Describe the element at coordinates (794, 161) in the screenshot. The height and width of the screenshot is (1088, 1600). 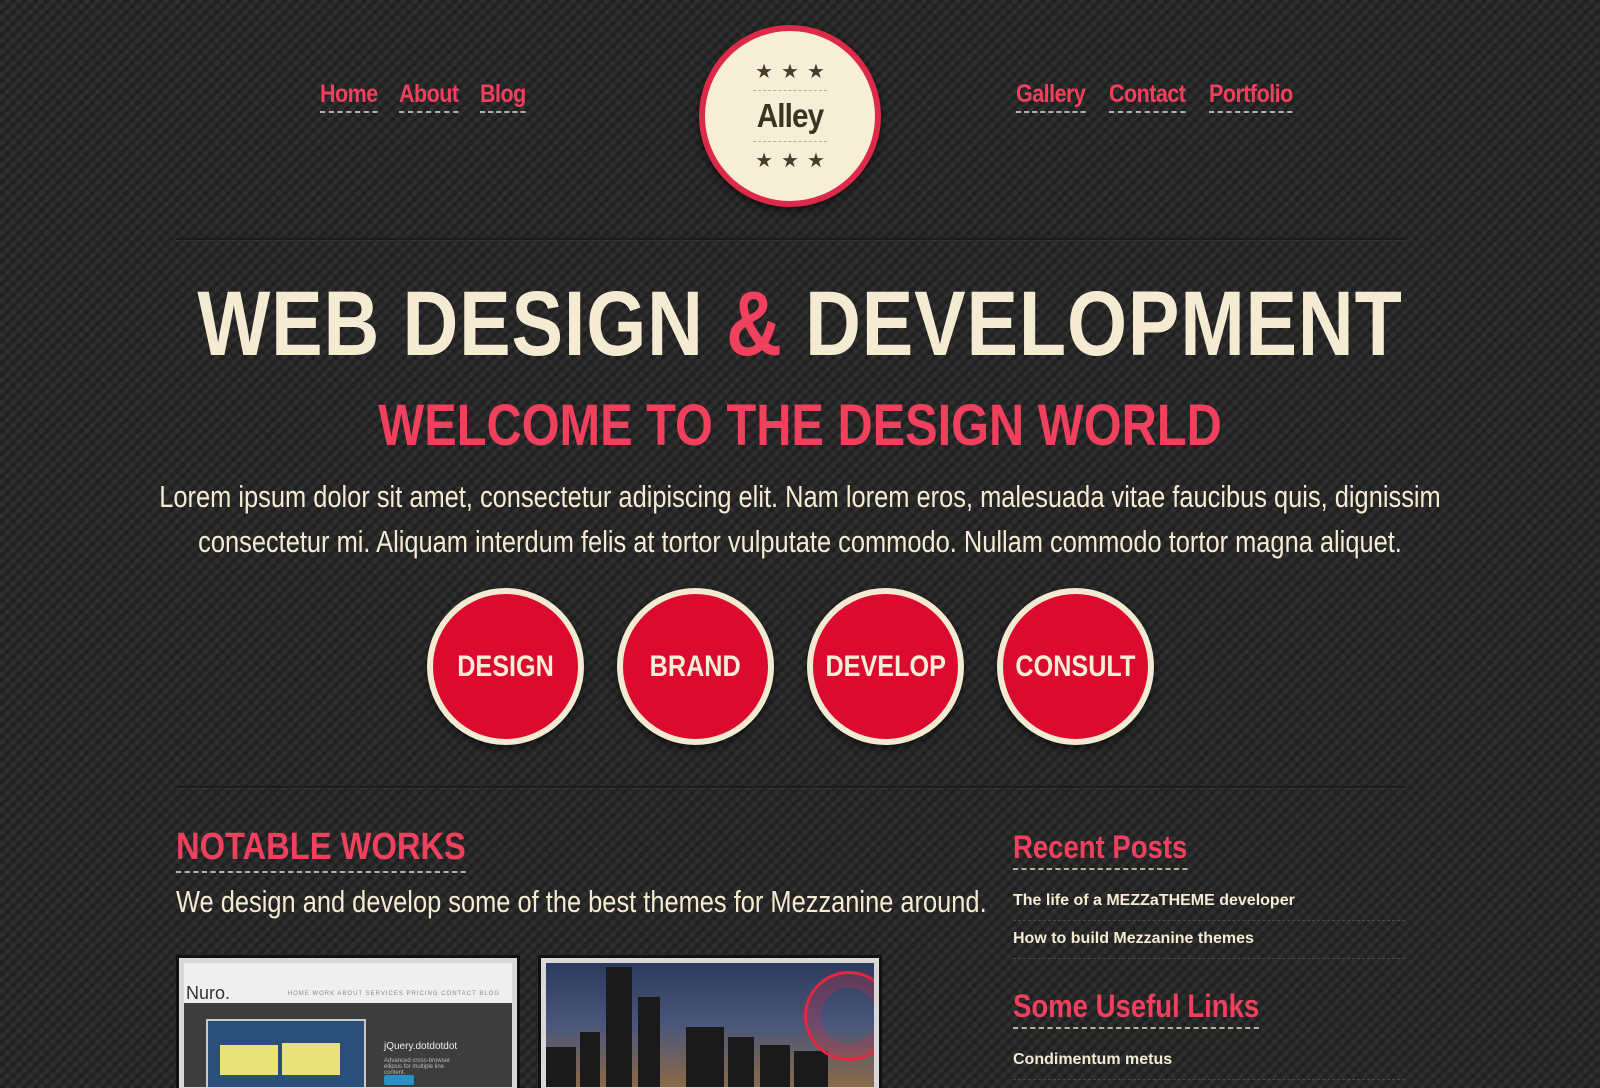
I see `logo-stars-bottom: ★★★` at that location.